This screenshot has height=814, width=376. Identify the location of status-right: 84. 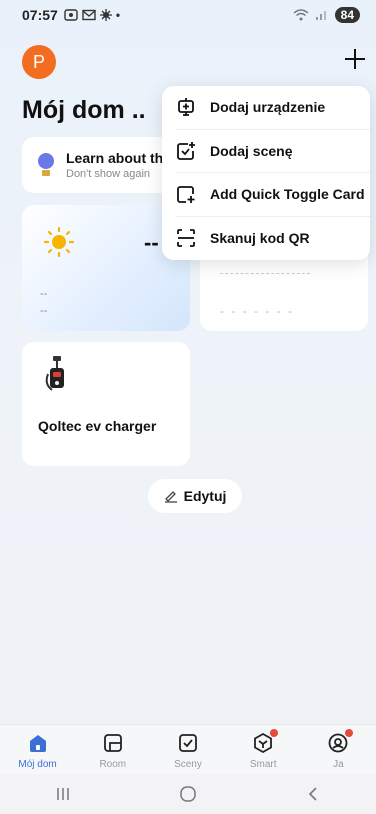
(326, 15).